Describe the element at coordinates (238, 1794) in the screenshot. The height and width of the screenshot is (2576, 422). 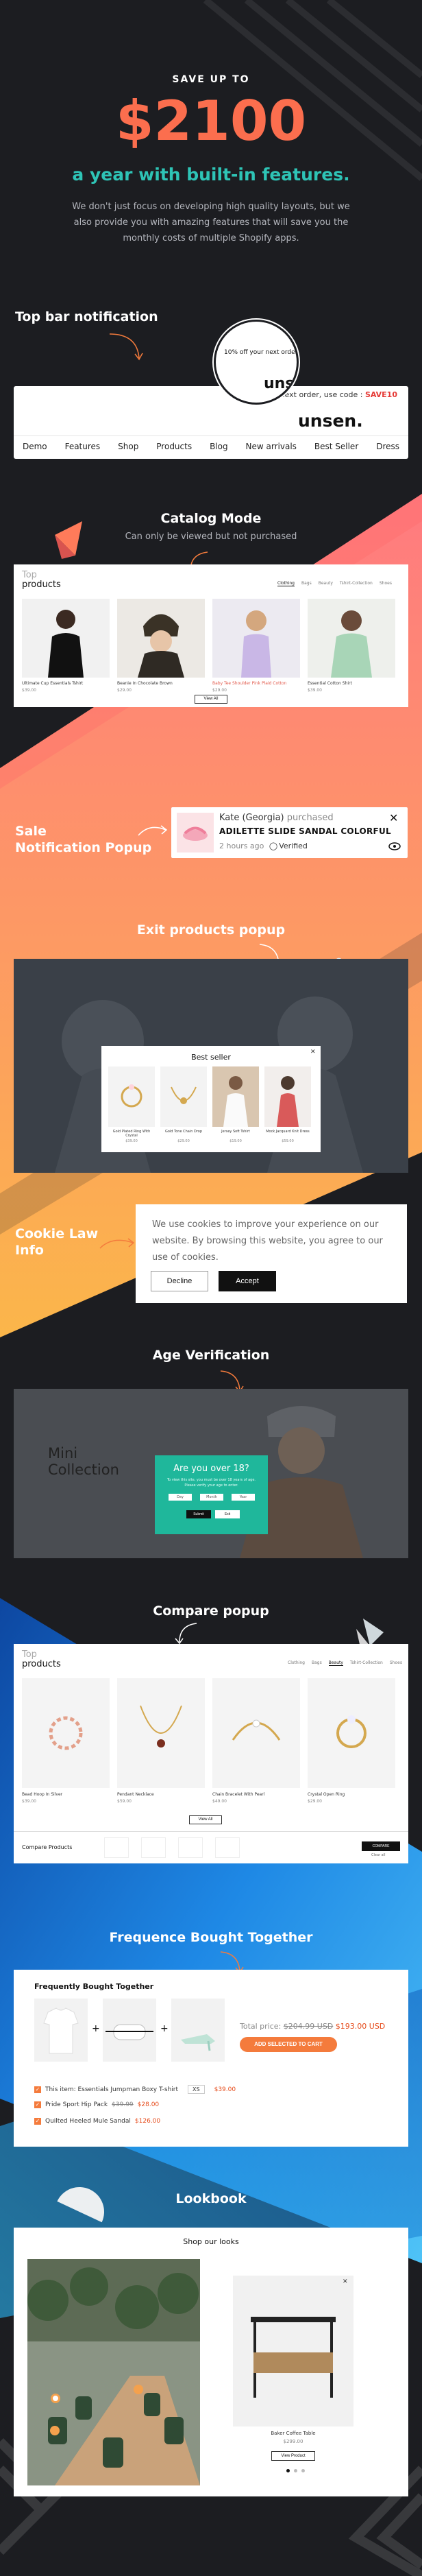
I see `product-name: Chain Bracelet With Pearl` at that location.